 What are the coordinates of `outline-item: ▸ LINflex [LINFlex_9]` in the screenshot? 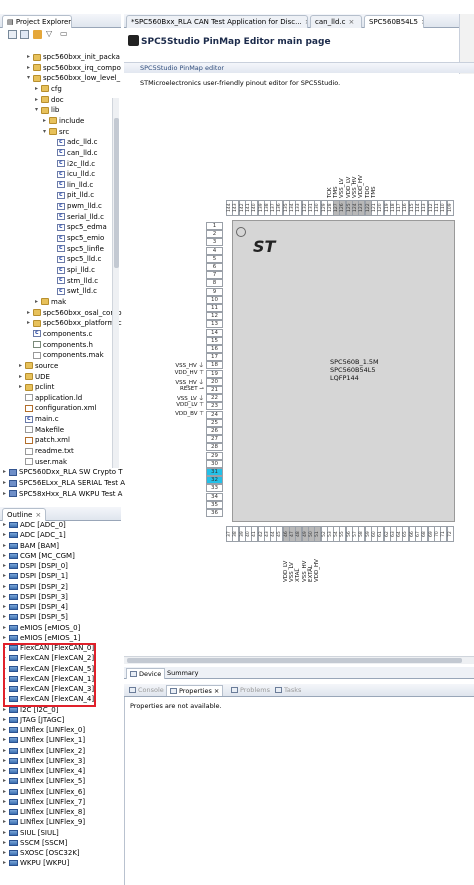 It's located at (44, 822).